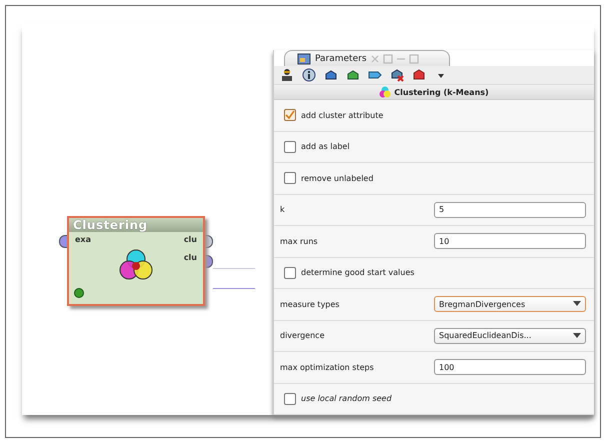 The image size is (606, 443). Describe the element at coordinates (299, 241) in the screenshot. I see `parameter-label: max runs` at that location.